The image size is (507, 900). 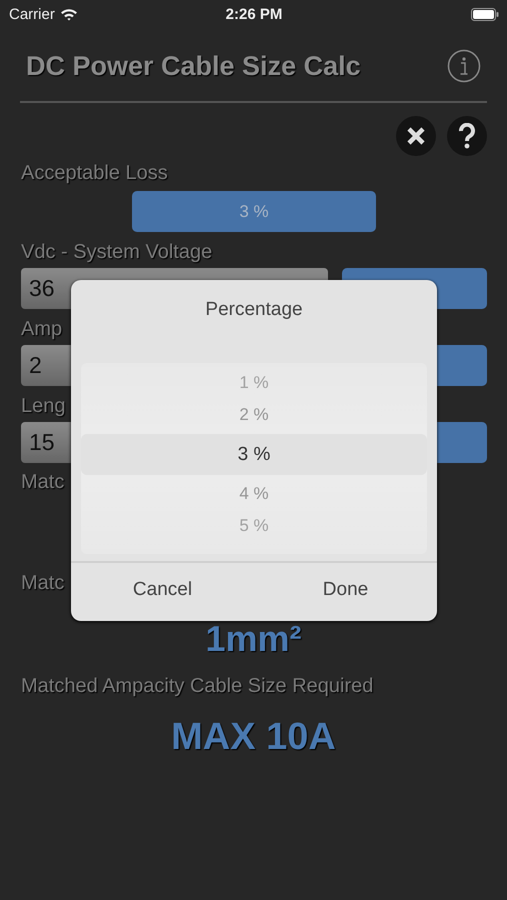 I want to click on result-label: Matched Ampacity Cable Size Required, so click(x=197, y=686).